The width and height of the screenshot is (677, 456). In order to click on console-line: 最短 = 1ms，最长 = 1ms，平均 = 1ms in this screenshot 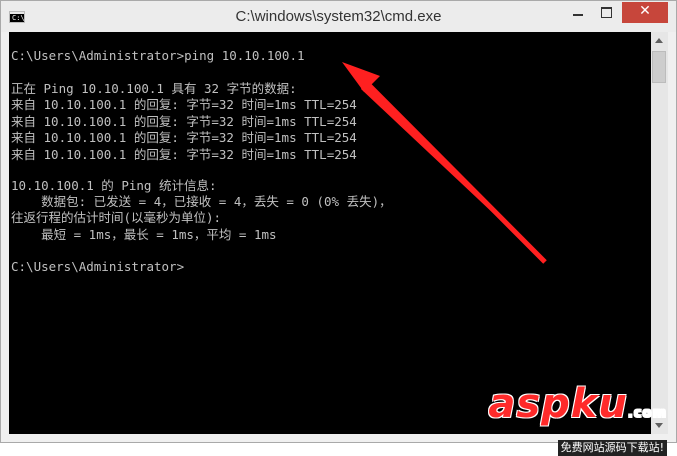, I will do `click(144, 234)`.